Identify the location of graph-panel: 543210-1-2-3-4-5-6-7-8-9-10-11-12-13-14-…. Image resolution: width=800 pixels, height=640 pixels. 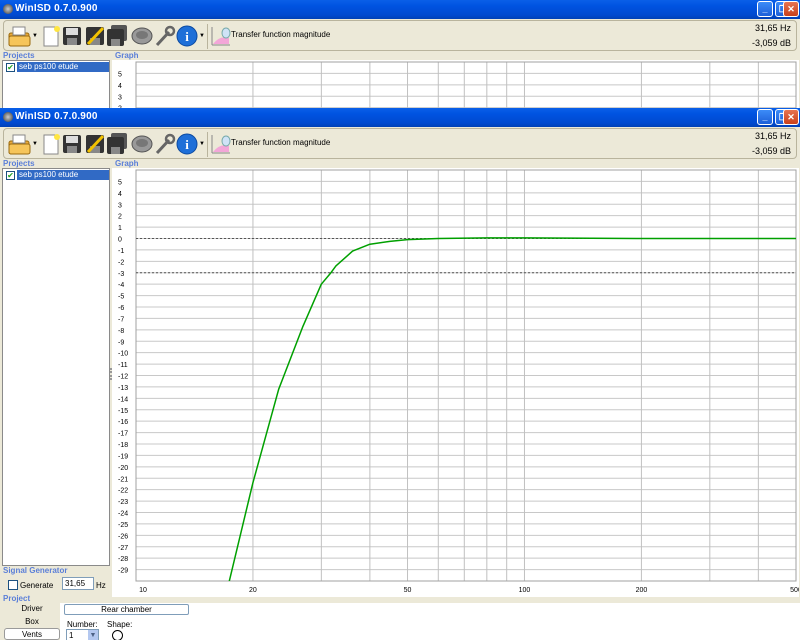
(455, 84).